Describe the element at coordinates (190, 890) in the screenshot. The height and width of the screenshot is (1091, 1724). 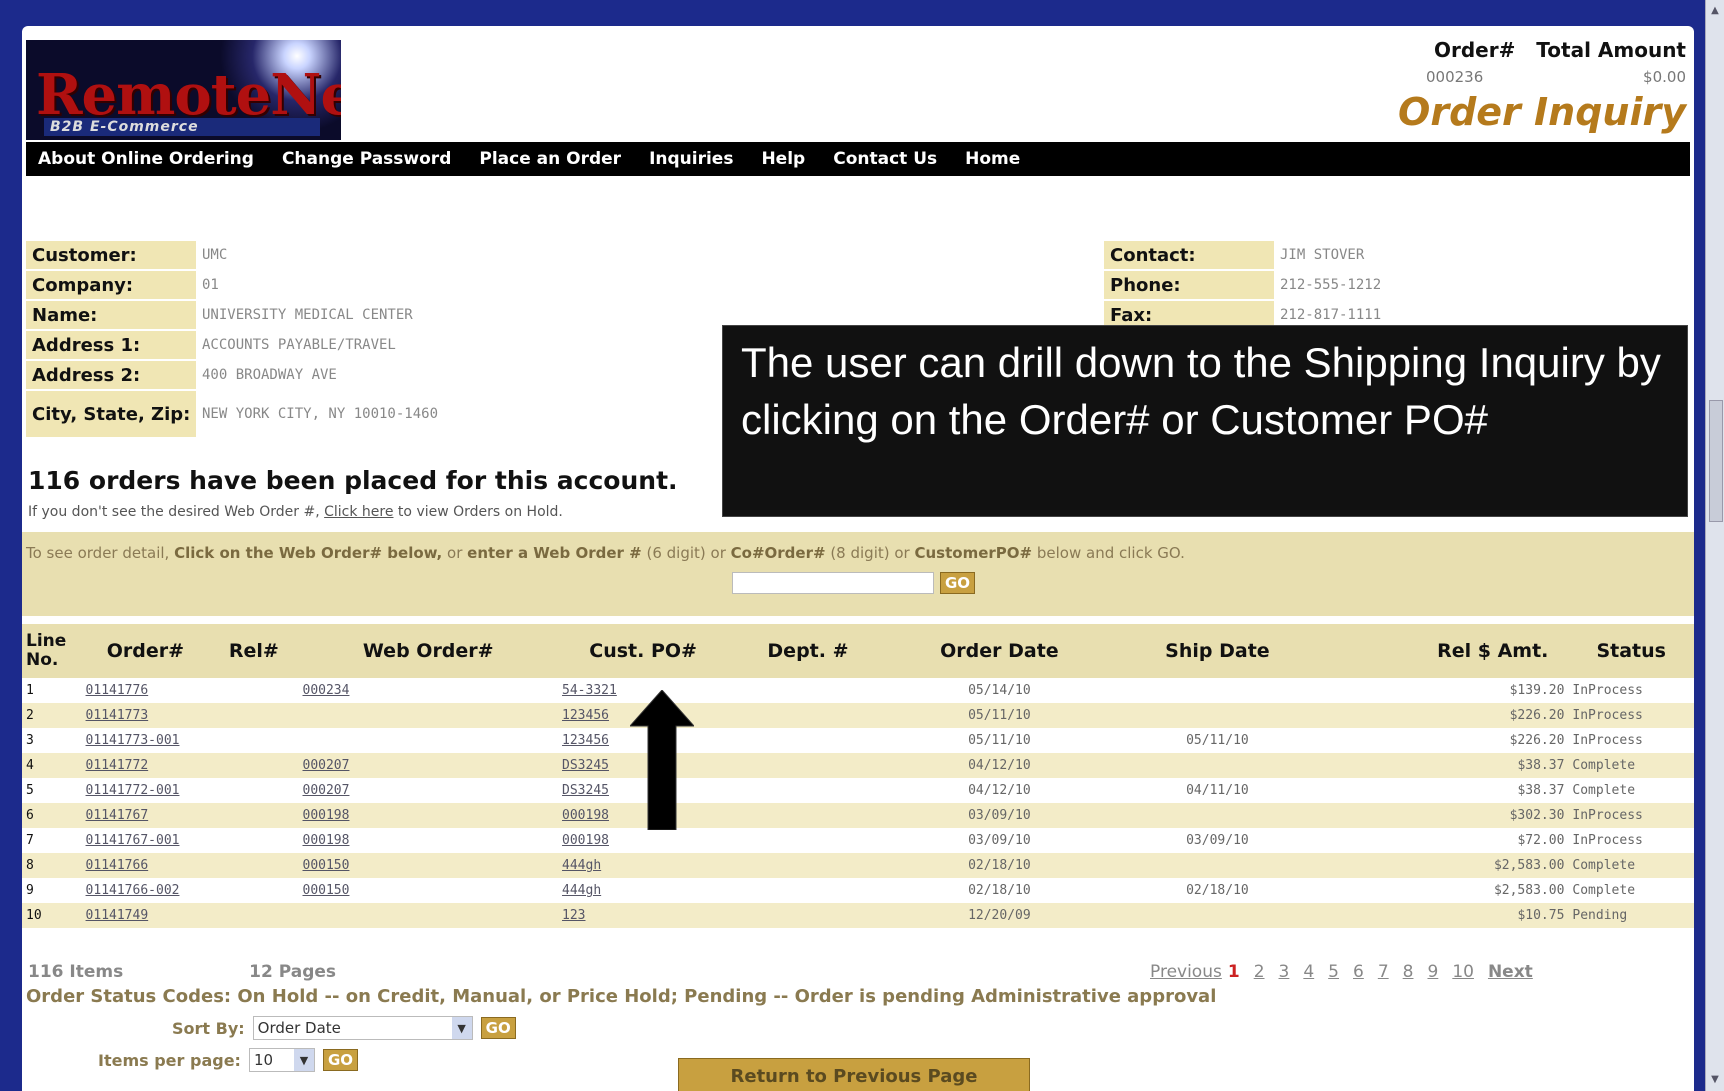
I see `order-number-link: 01141766-002` at that location.